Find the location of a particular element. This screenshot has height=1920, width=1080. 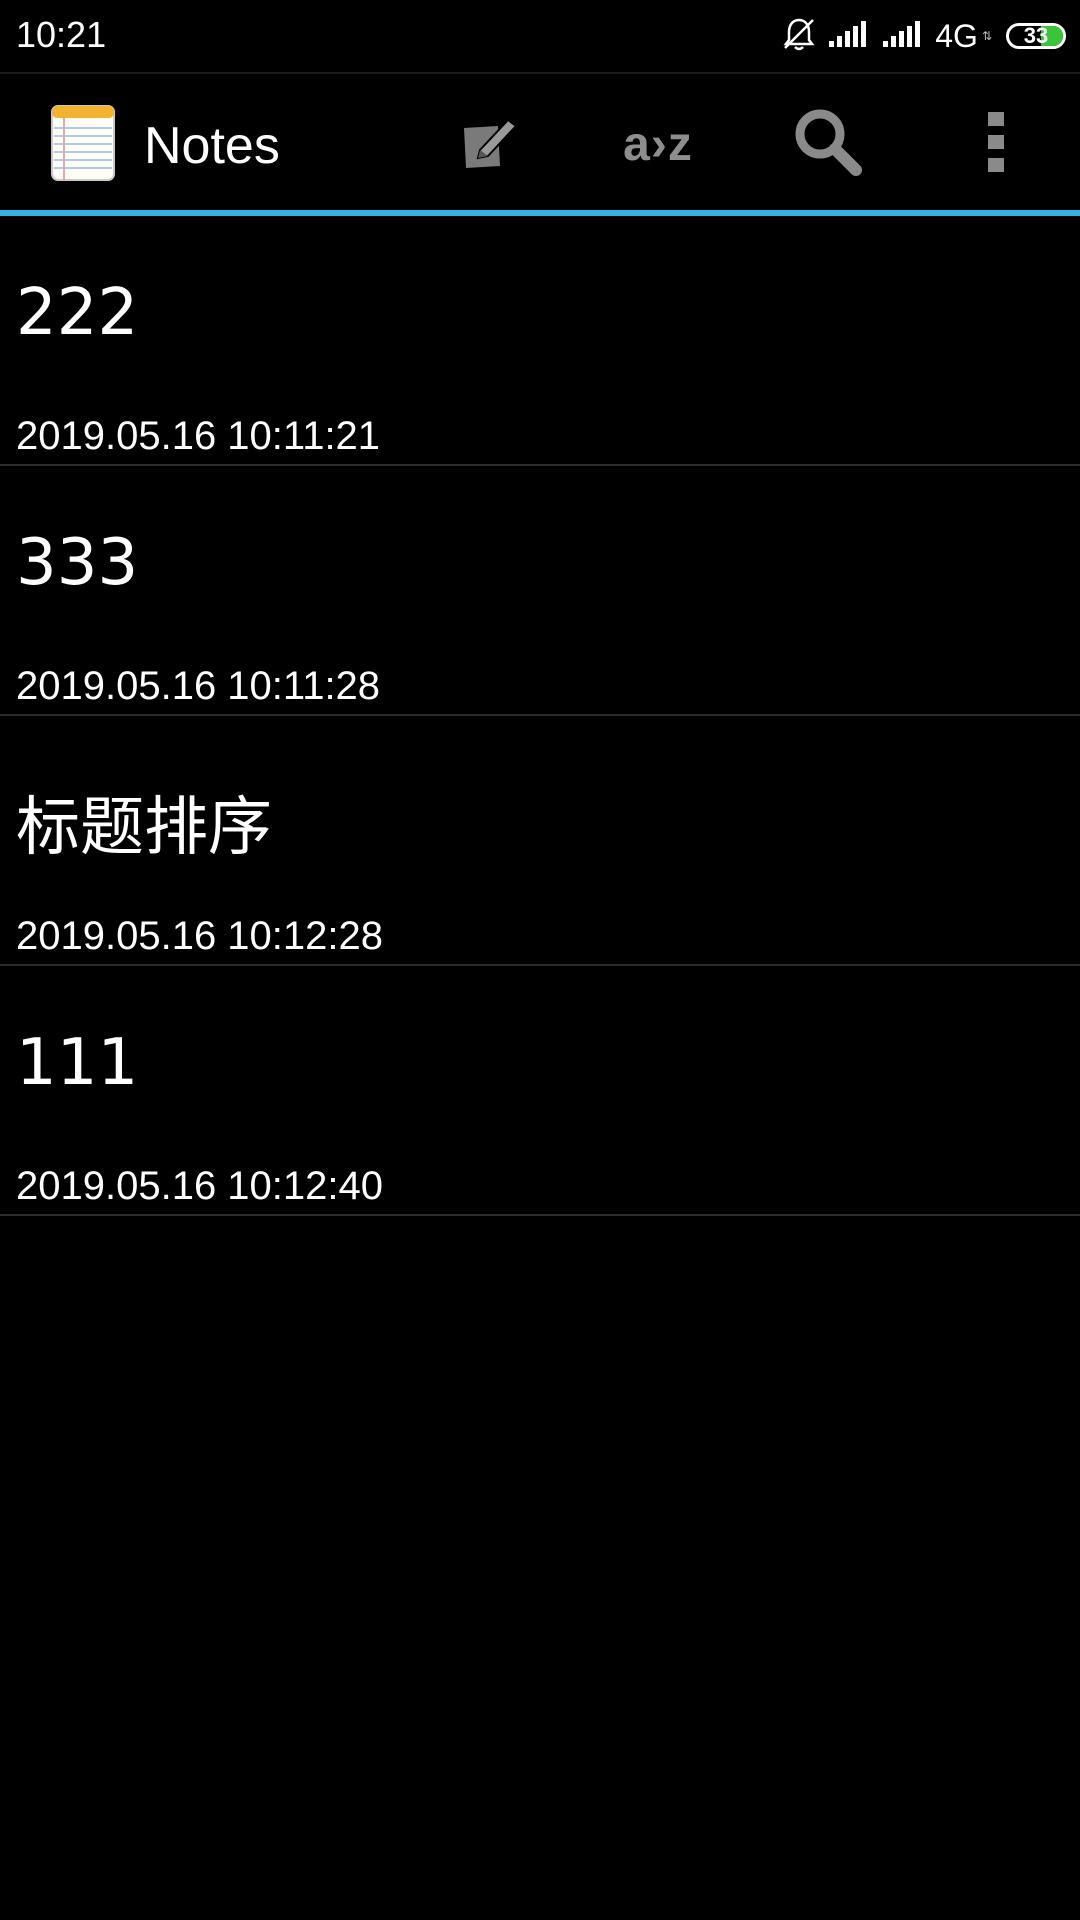

overflow-menu-button is located at coordinates (996, 144).